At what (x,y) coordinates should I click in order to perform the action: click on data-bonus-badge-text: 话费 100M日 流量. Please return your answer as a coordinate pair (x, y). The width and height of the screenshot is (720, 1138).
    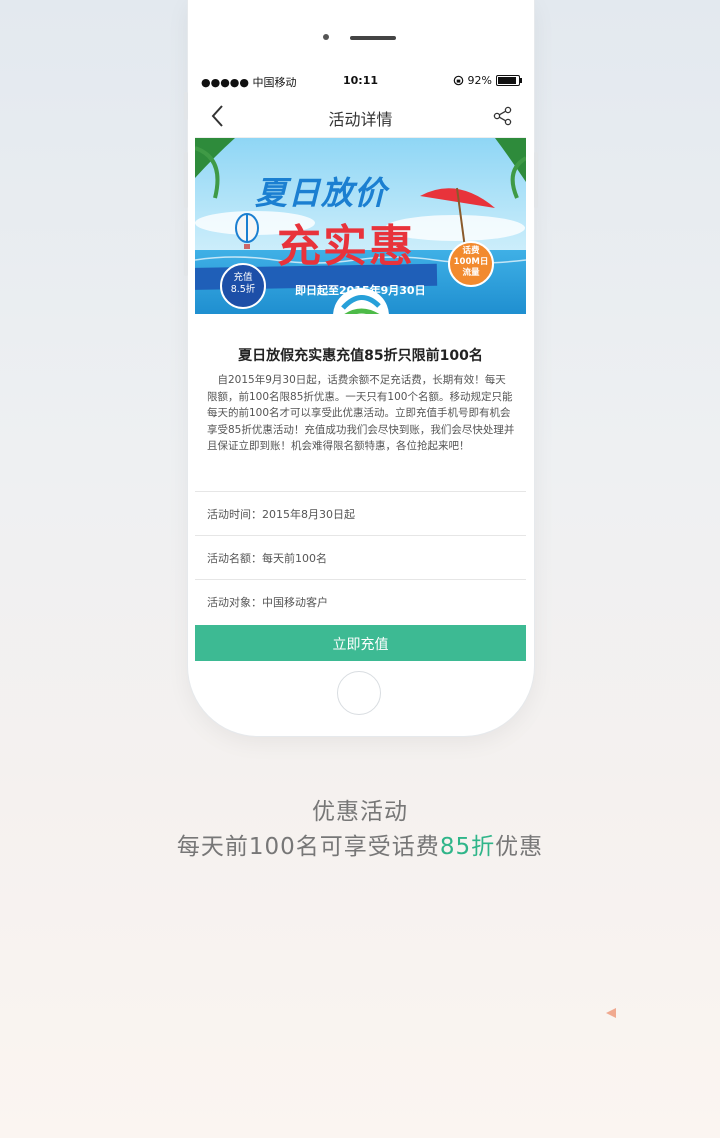
    Looking at the image, I should click on (471, 262).